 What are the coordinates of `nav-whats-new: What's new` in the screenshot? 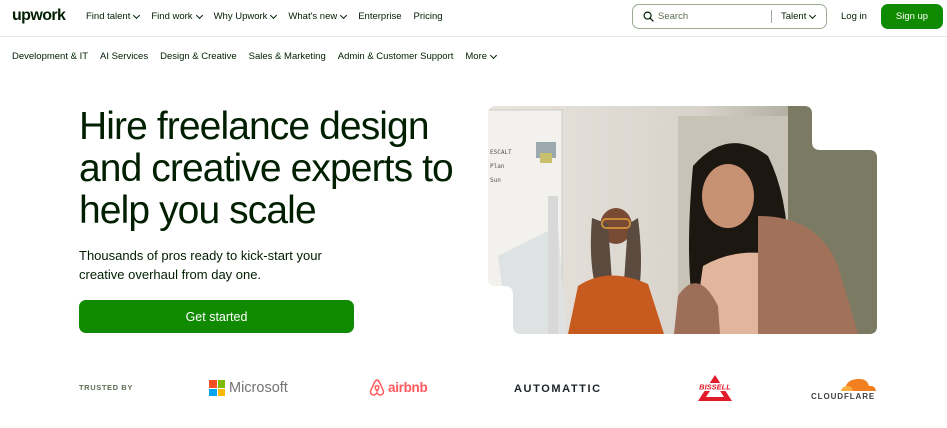 It's located at (318, 16).